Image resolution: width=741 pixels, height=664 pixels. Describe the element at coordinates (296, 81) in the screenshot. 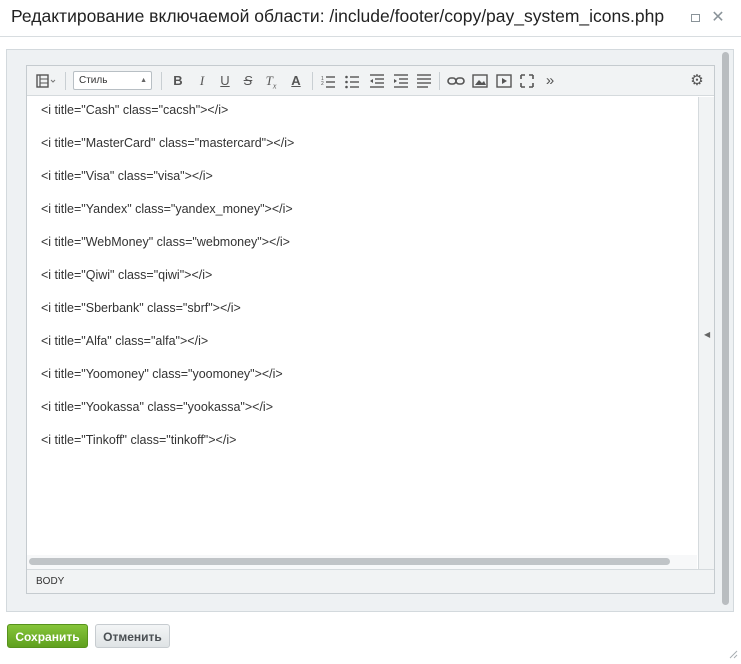

I see `font-color-icon: A` at that location.